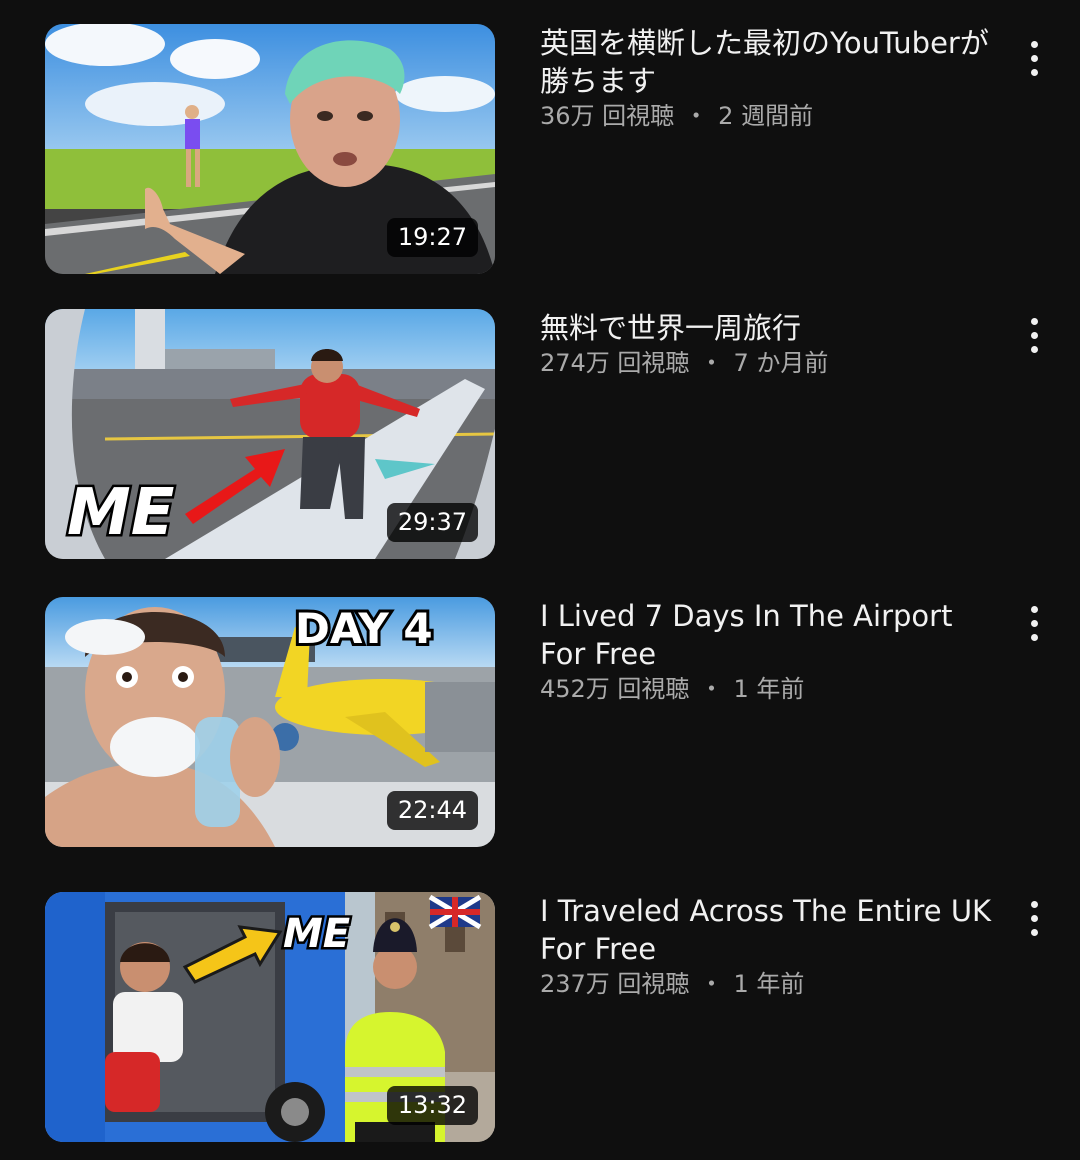  Describe the element at coordinates (615, 363) in the screenshot. I see `view-count: 274万 回視聴` at that location.